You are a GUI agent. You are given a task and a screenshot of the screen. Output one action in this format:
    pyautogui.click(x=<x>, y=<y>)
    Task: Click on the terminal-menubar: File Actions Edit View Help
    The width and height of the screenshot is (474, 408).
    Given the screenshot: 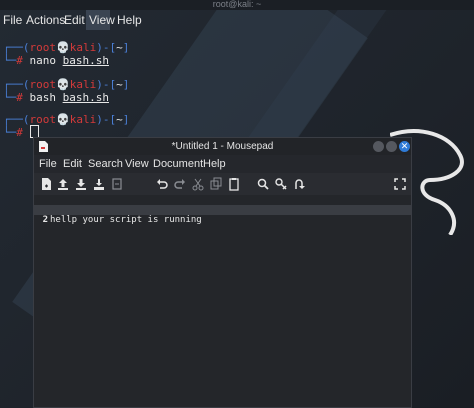 What is the action you would take?
    pyautogui.click(x=237, y=20)
    